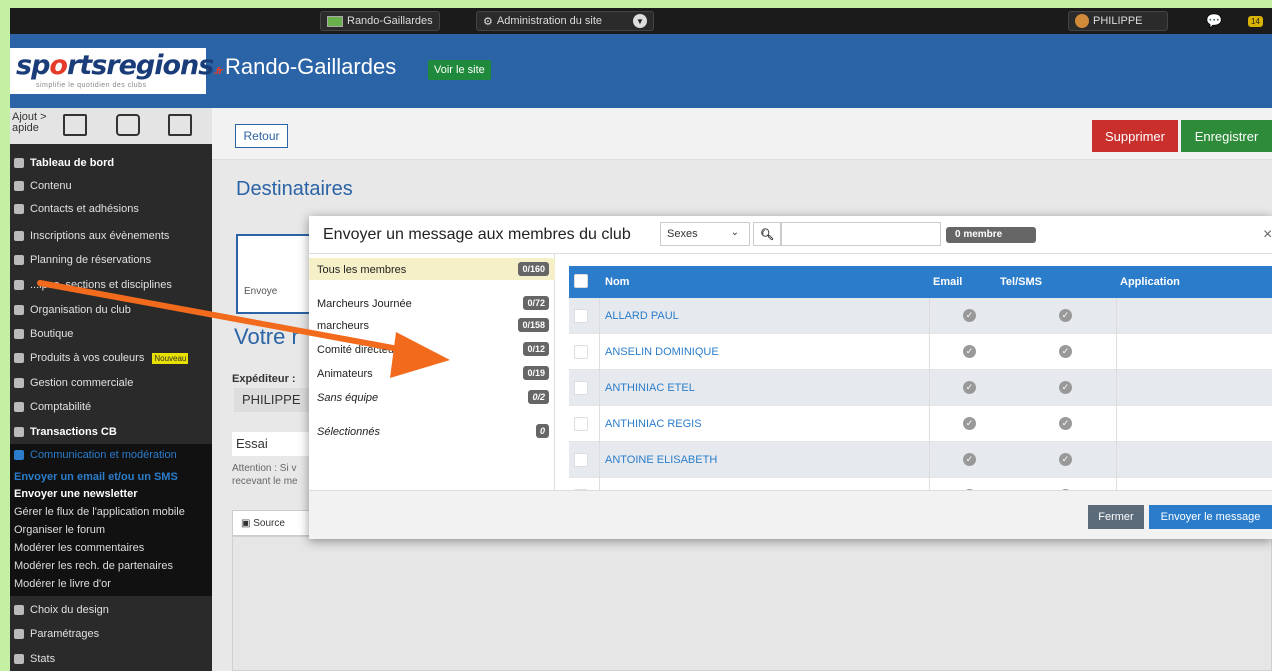 The height and width of the screenshot is (671, 1272). Describe the element at coordinates (432, 269) in the screenshot. I see `group-item-all: Tous les membres 0/160` at that location.